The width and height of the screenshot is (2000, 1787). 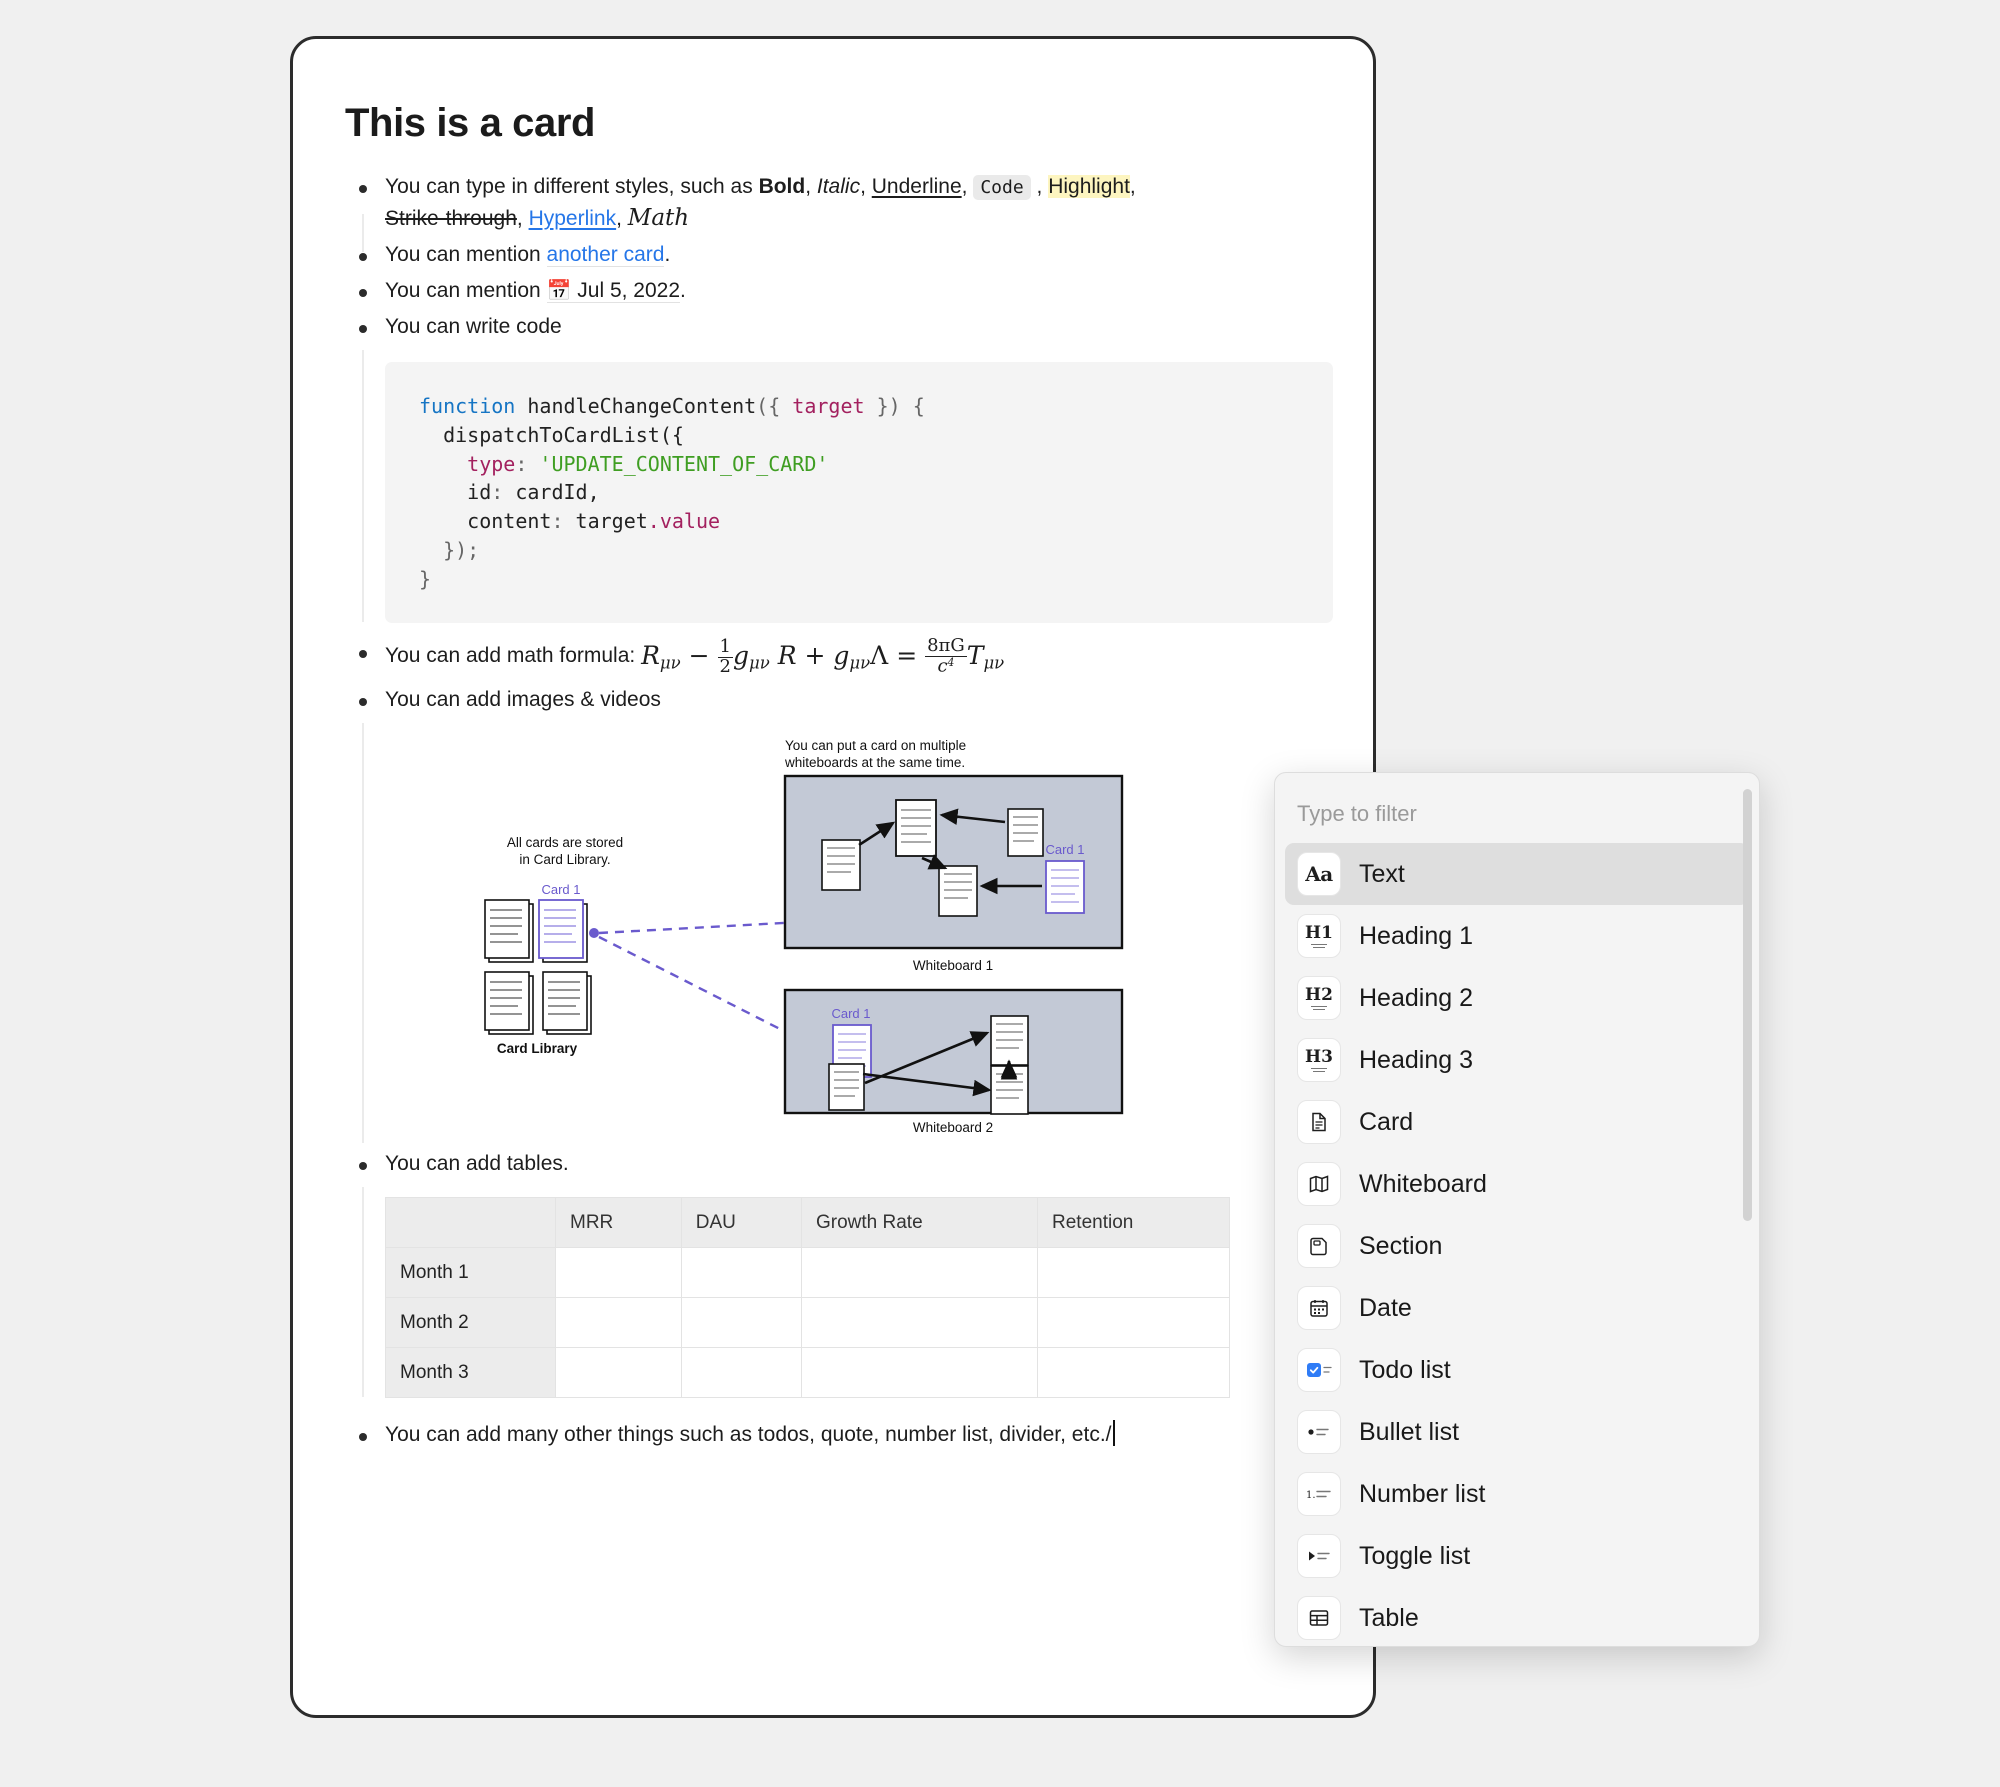 I want to click on menu-item-label: Heading 1, so click(x=1416, y=935).